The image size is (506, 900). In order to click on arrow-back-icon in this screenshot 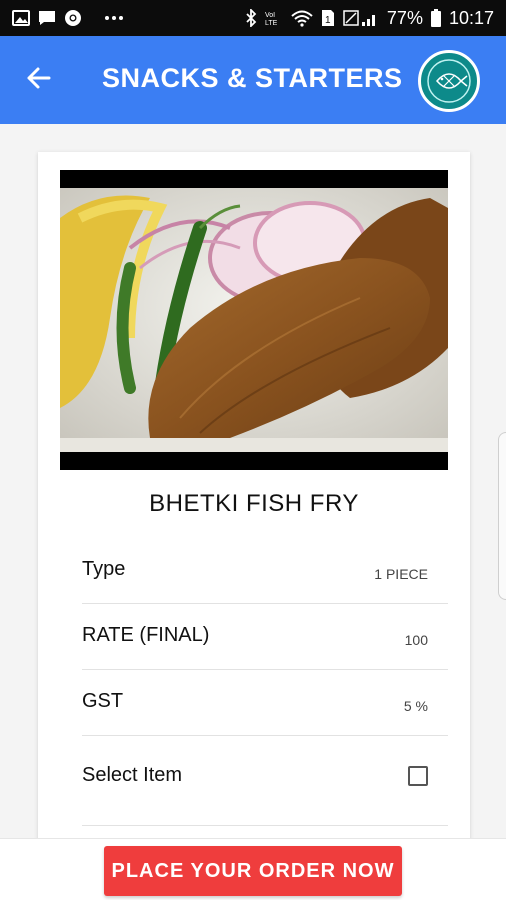, I will do `click(38, 80)`.